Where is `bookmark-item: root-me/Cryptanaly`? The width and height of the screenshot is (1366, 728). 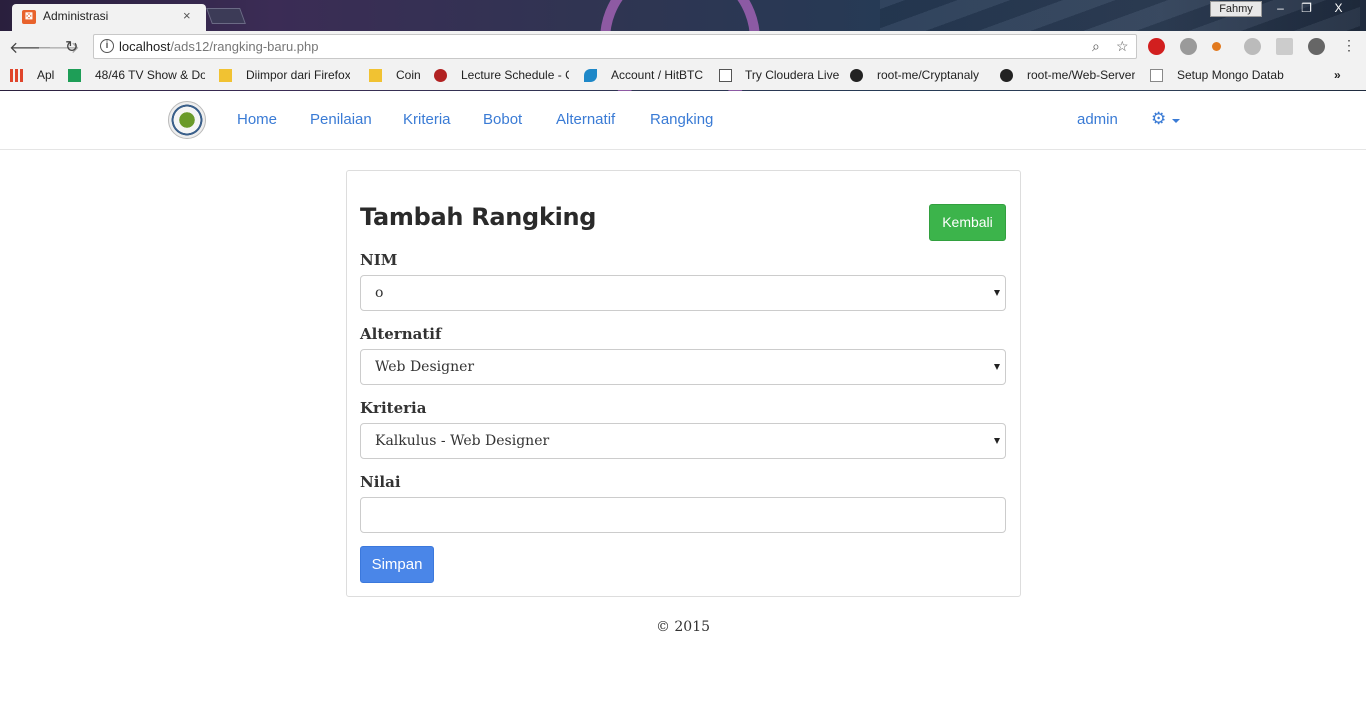 bookmark-item: root-me/Cryptanaly is located at coordinates (931, 75).